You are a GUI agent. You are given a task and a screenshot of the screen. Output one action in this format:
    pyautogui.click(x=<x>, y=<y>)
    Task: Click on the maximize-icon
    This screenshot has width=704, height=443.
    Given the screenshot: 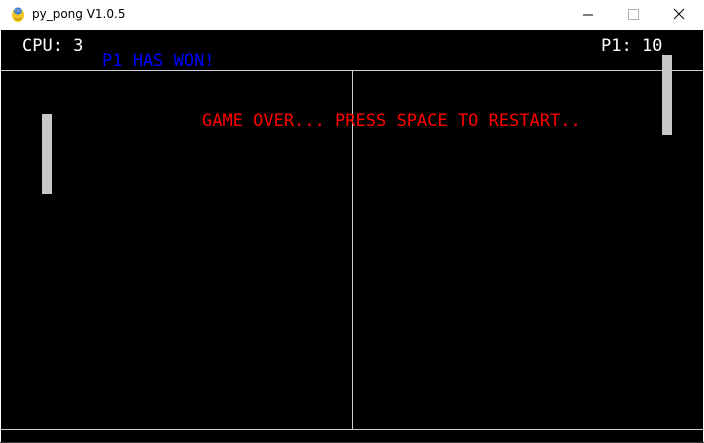 What is the action you would take?
    pyautogui.click(x=633, y=14)
    